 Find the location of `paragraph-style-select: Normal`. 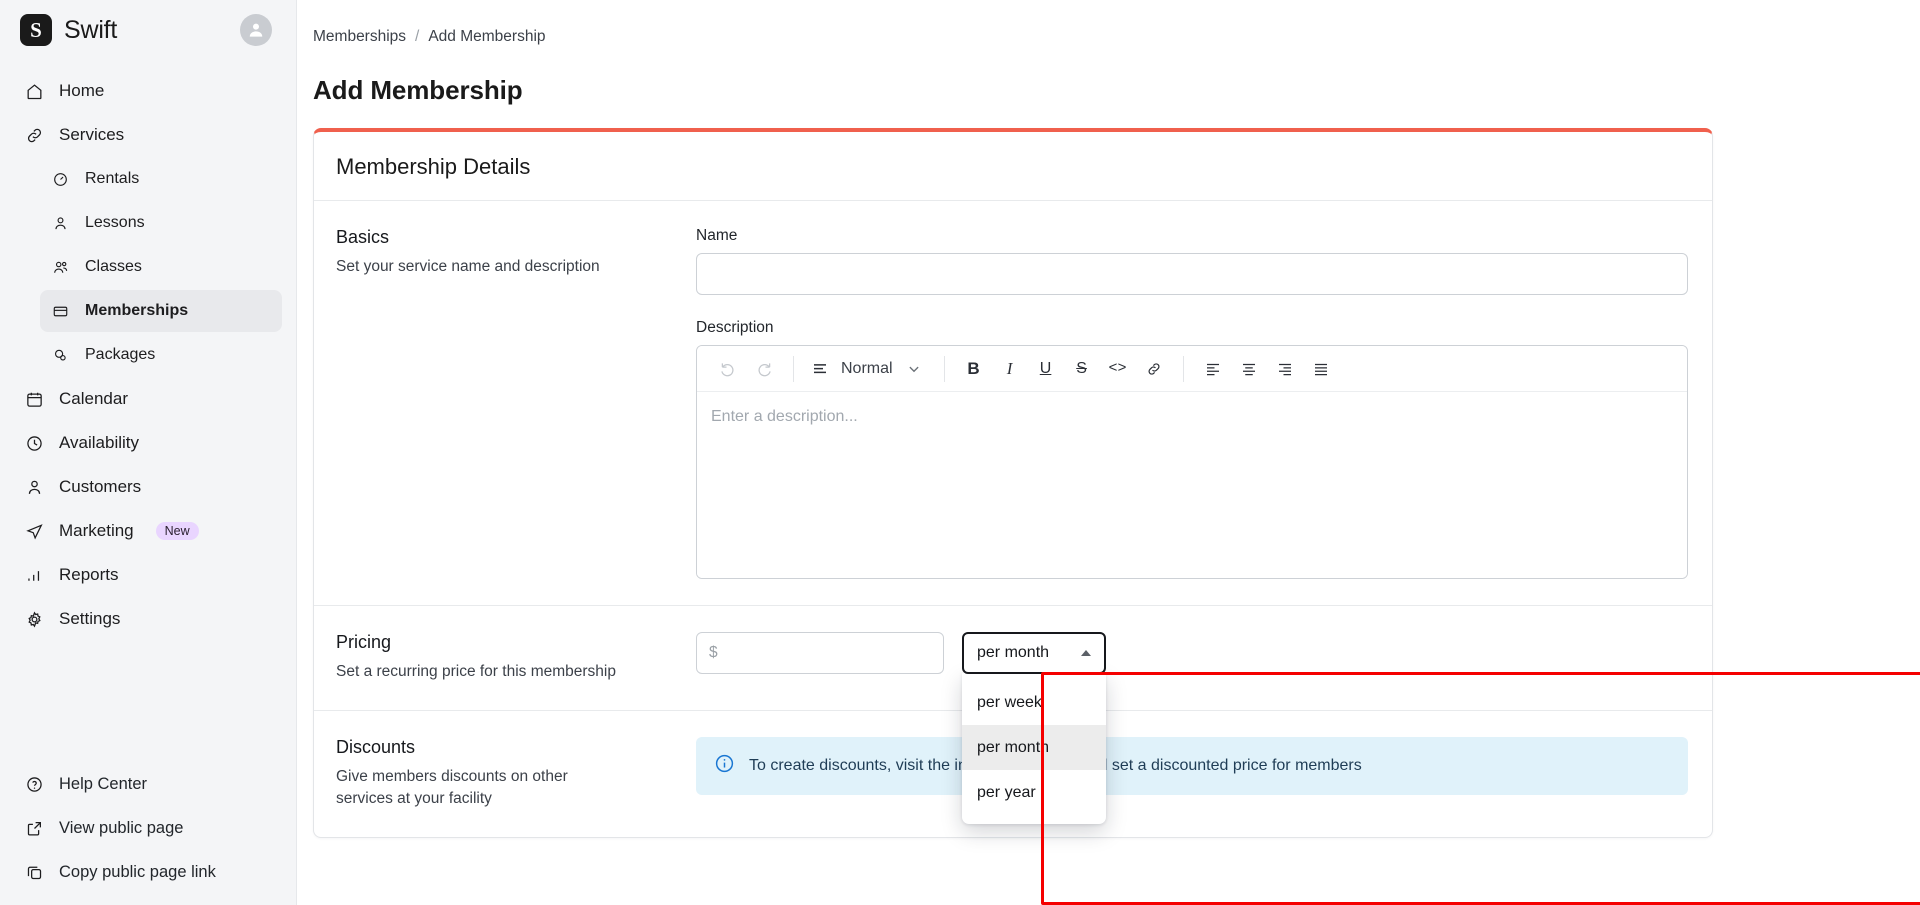

paragraph-style-select: Normal is located at coordinates (869, 369).